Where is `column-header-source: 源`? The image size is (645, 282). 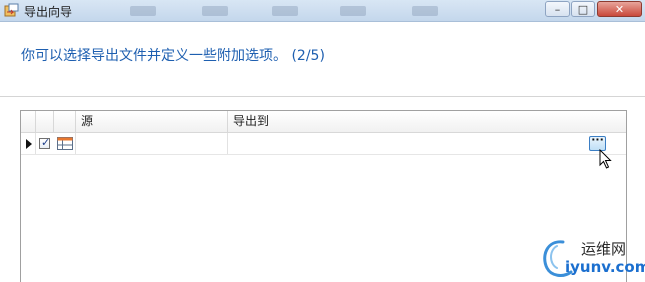
column-header-source: 源 is located at coordinates (152, 121).